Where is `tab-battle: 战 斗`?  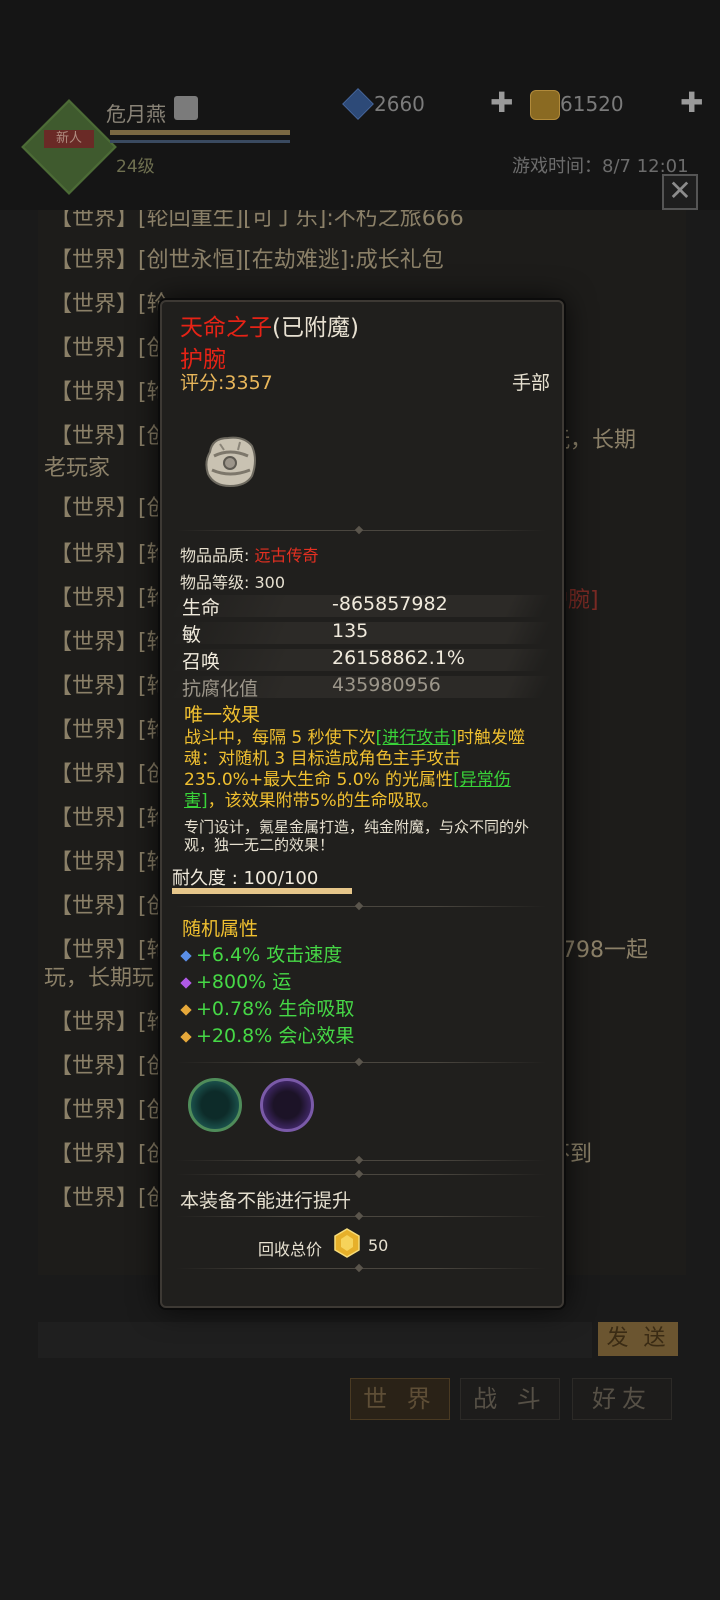 tab-battle: 战 斗 is located at coordinates (510, 1399).